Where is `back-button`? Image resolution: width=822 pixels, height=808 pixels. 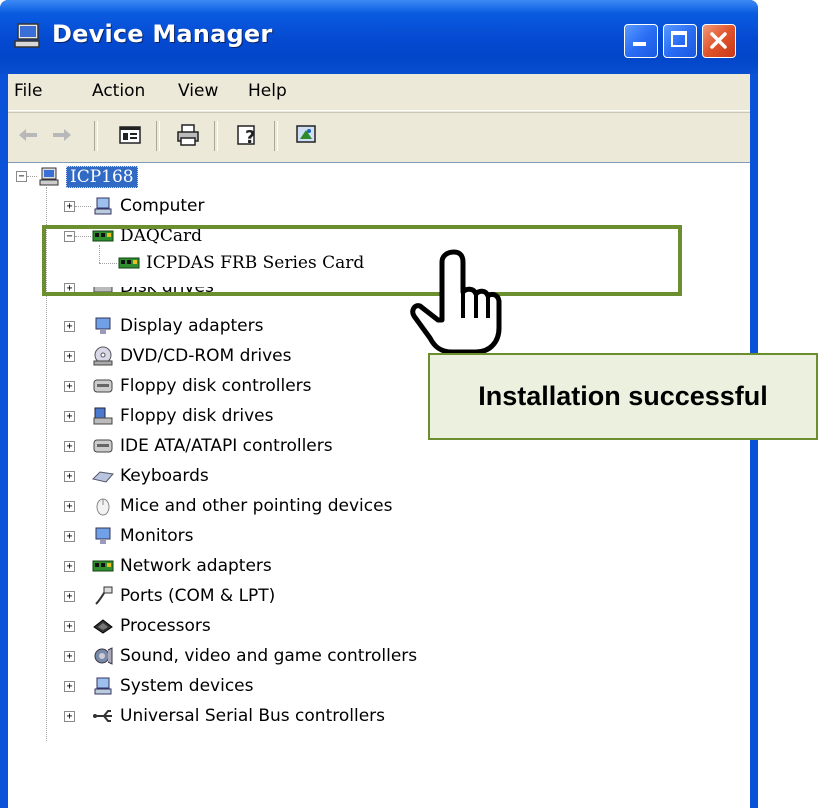 back-button is located at coordinates (28, 135).